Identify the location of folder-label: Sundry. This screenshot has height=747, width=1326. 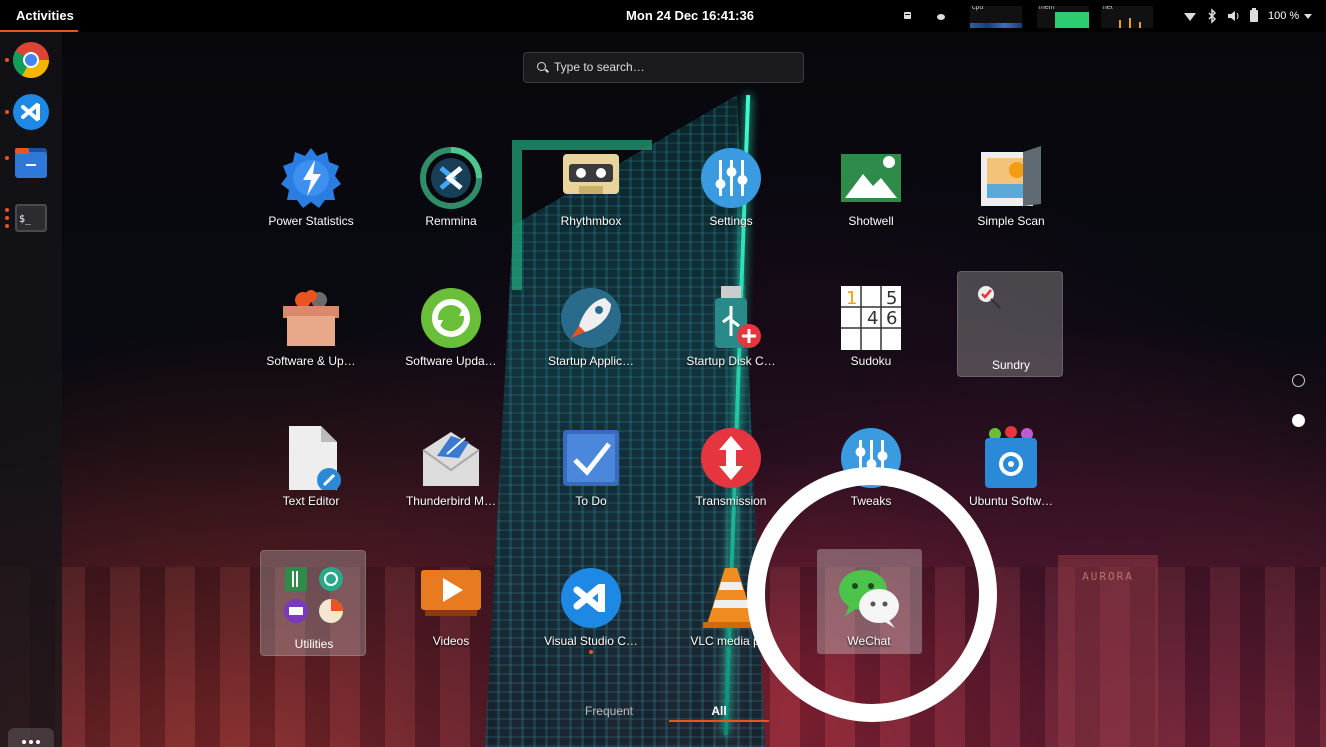
(1011, 365).